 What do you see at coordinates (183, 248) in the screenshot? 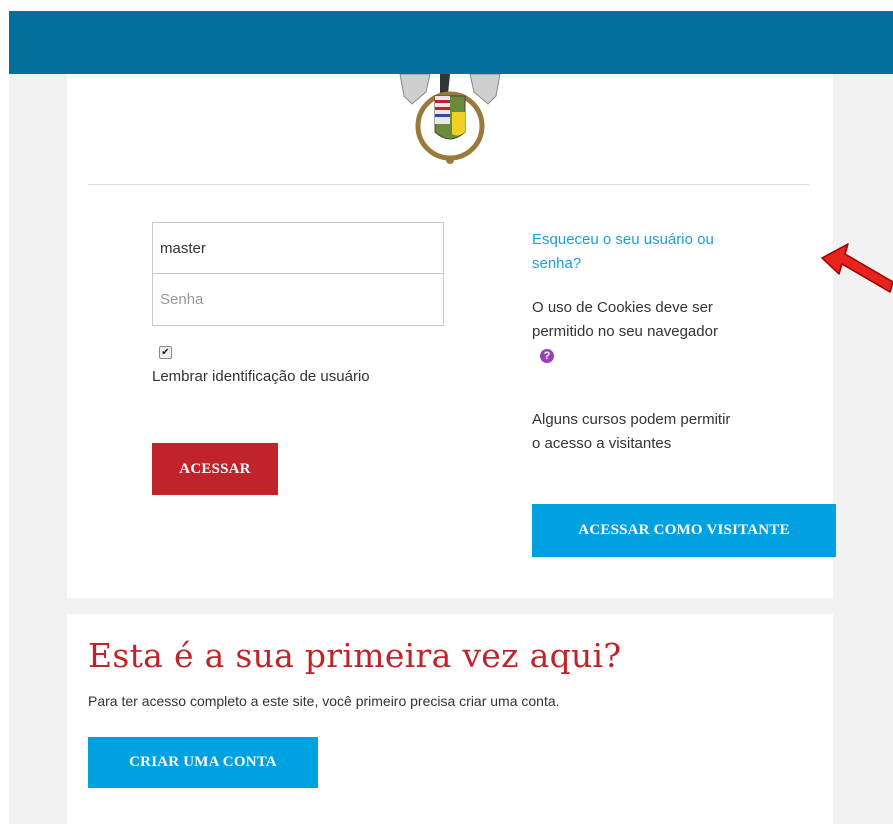
I see `username-value: master` at bounding box center [183, 248].